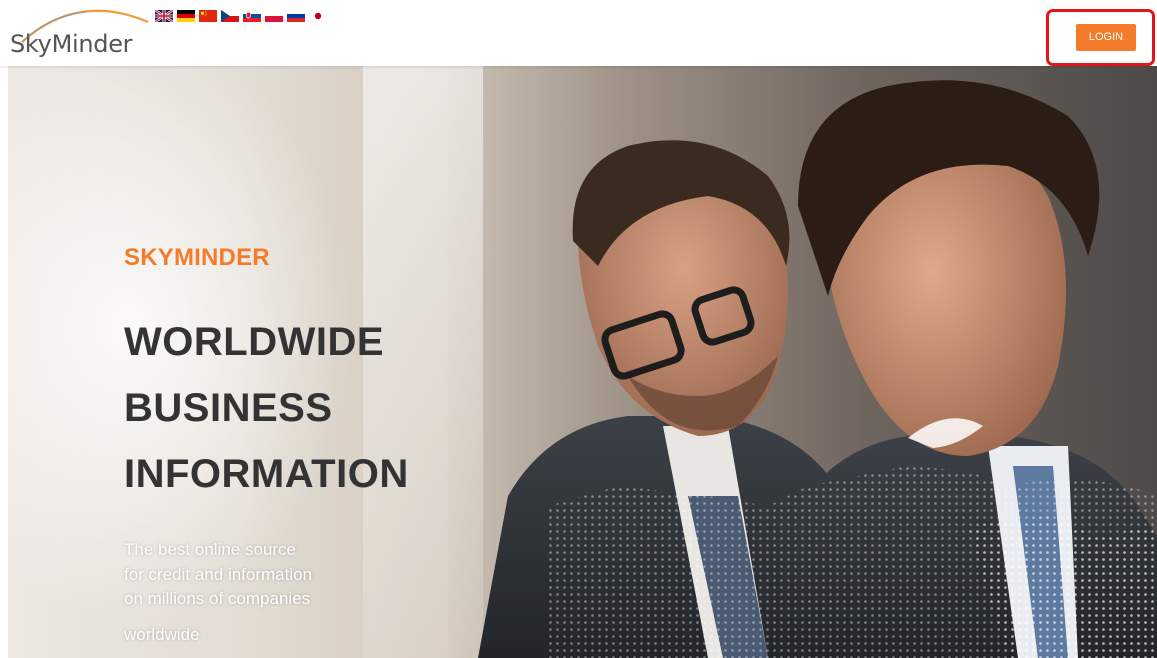 The height and width of the screenshot is (658, 1157). What do you see at coordinates (210, 549) in the screenshot?
I see `tagline-line-1: The best online source` at bounding box center [210, 549].